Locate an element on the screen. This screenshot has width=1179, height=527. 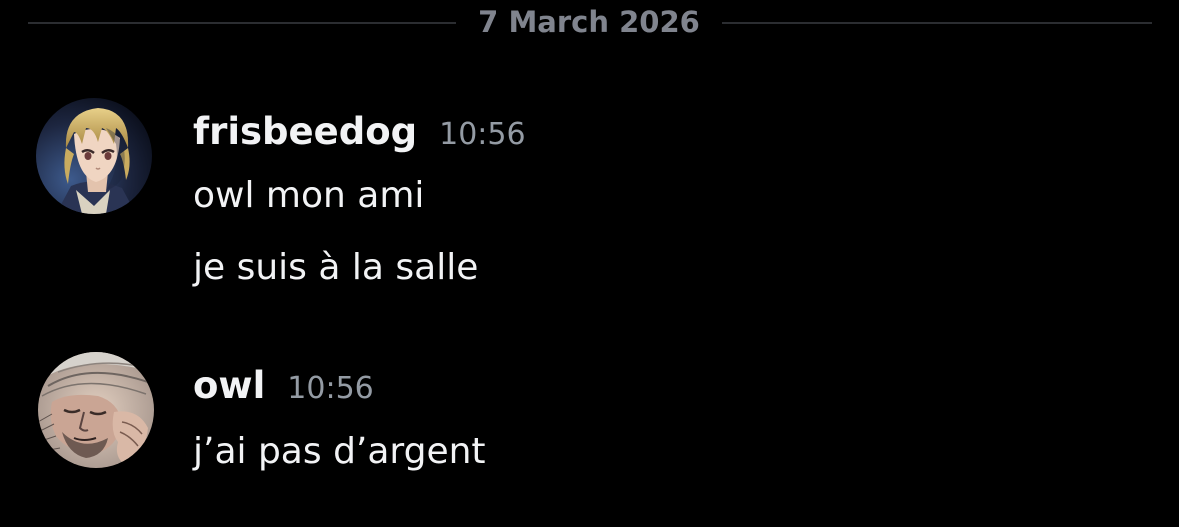
message-text: j’ai pas d’argent is located at coordinates (339, 451).